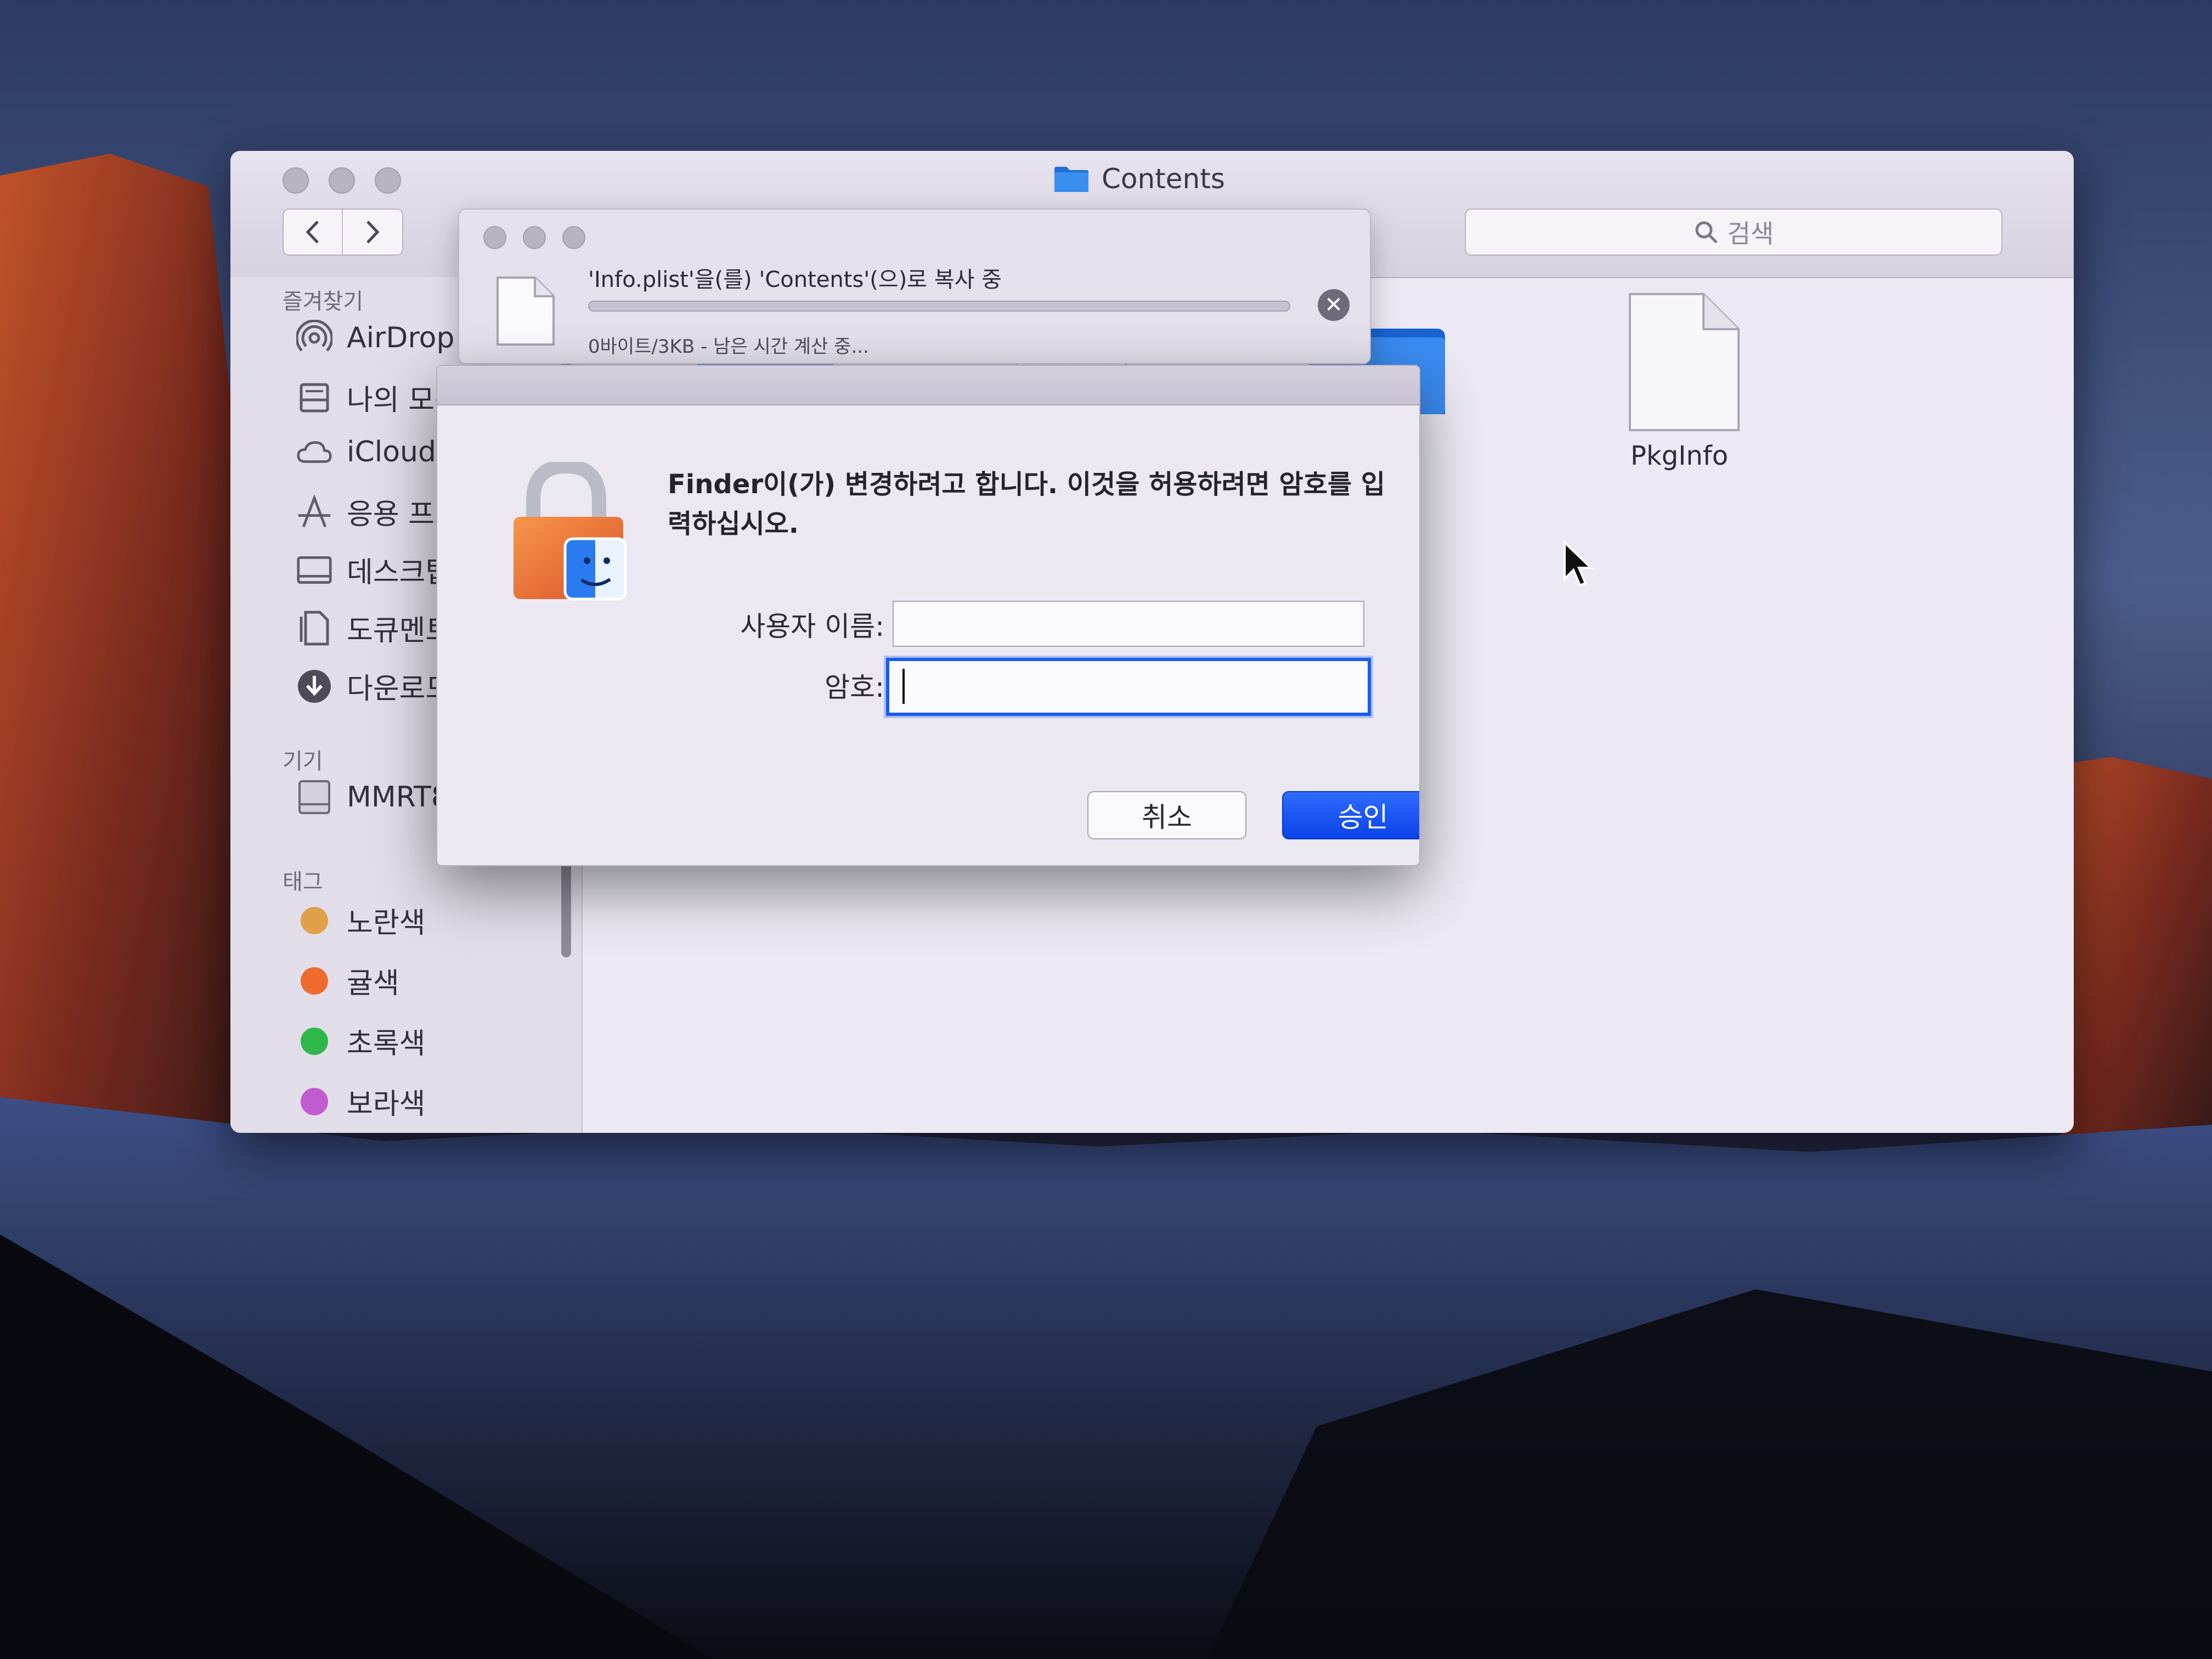 The width and height of the screenshot is (2212, 1659). Describe the element at coordinates (1751, 234) in the screenshot. I see `search-placeholder: 검색` at that location.